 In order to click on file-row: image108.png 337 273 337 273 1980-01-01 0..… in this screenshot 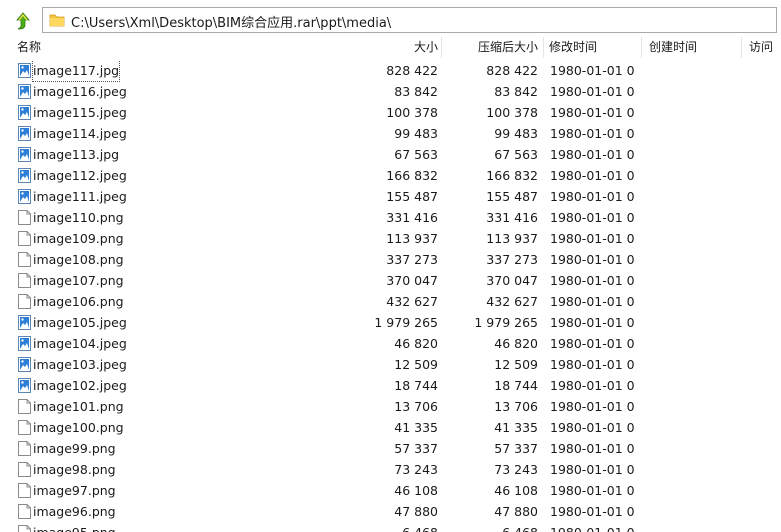, I will do `click(390, 259)`.